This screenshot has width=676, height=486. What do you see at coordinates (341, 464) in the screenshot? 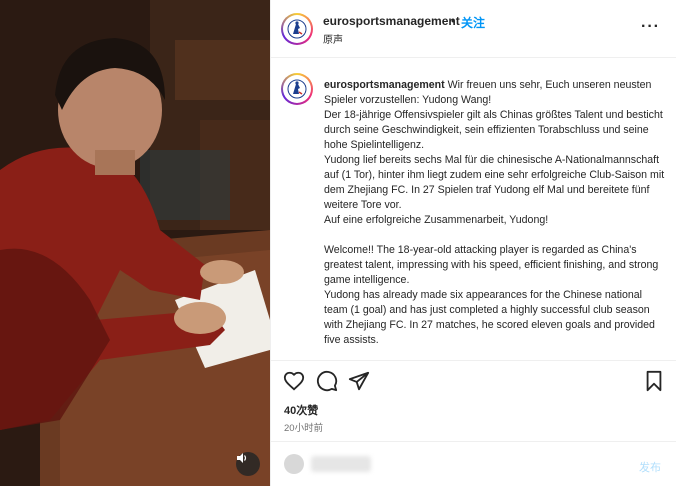
I see `comment-input` at bounding box center [341, 464].